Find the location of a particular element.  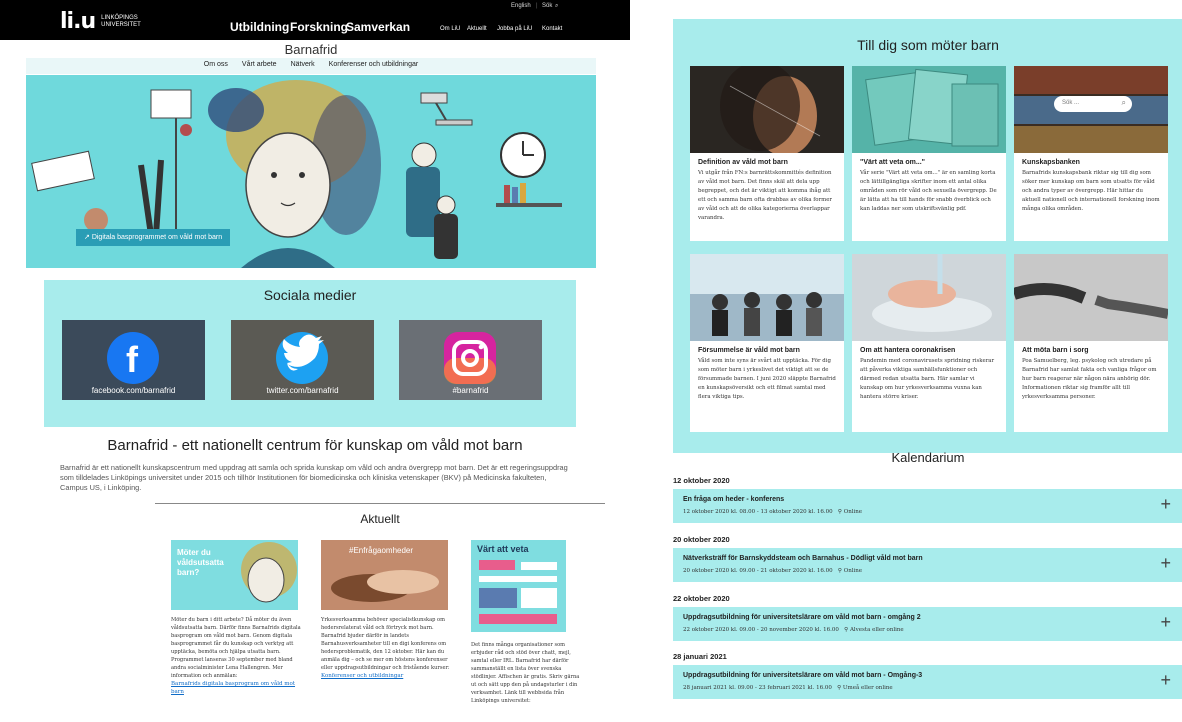

logo-mark: li.u is located at coordinates (78, 21).